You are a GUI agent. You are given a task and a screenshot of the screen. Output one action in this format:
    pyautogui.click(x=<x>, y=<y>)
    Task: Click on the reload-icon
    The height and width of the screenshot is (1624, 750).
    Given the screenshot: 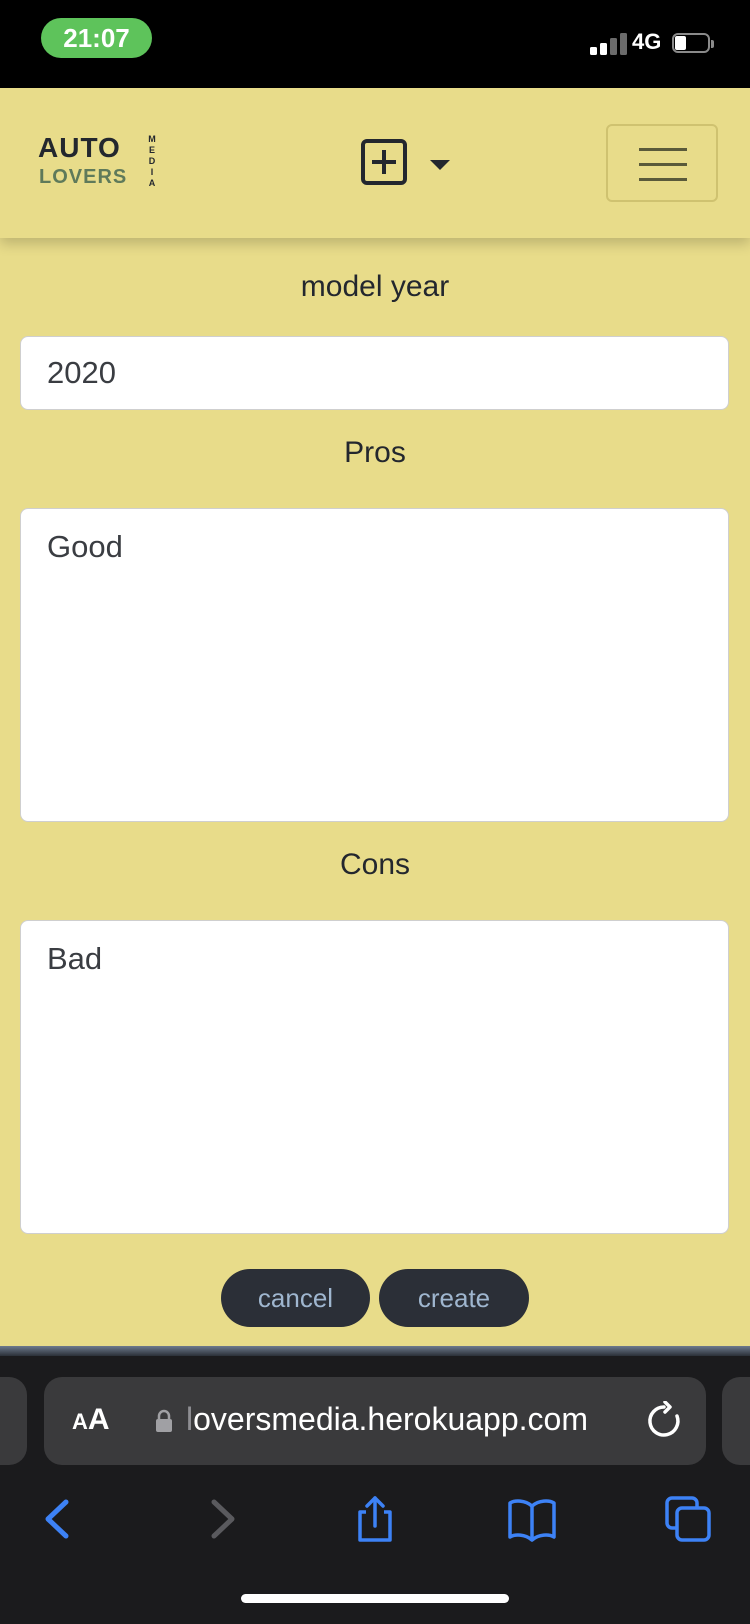 What is the action you would take?
    pyautogui.click(x=664, y=1421)
    